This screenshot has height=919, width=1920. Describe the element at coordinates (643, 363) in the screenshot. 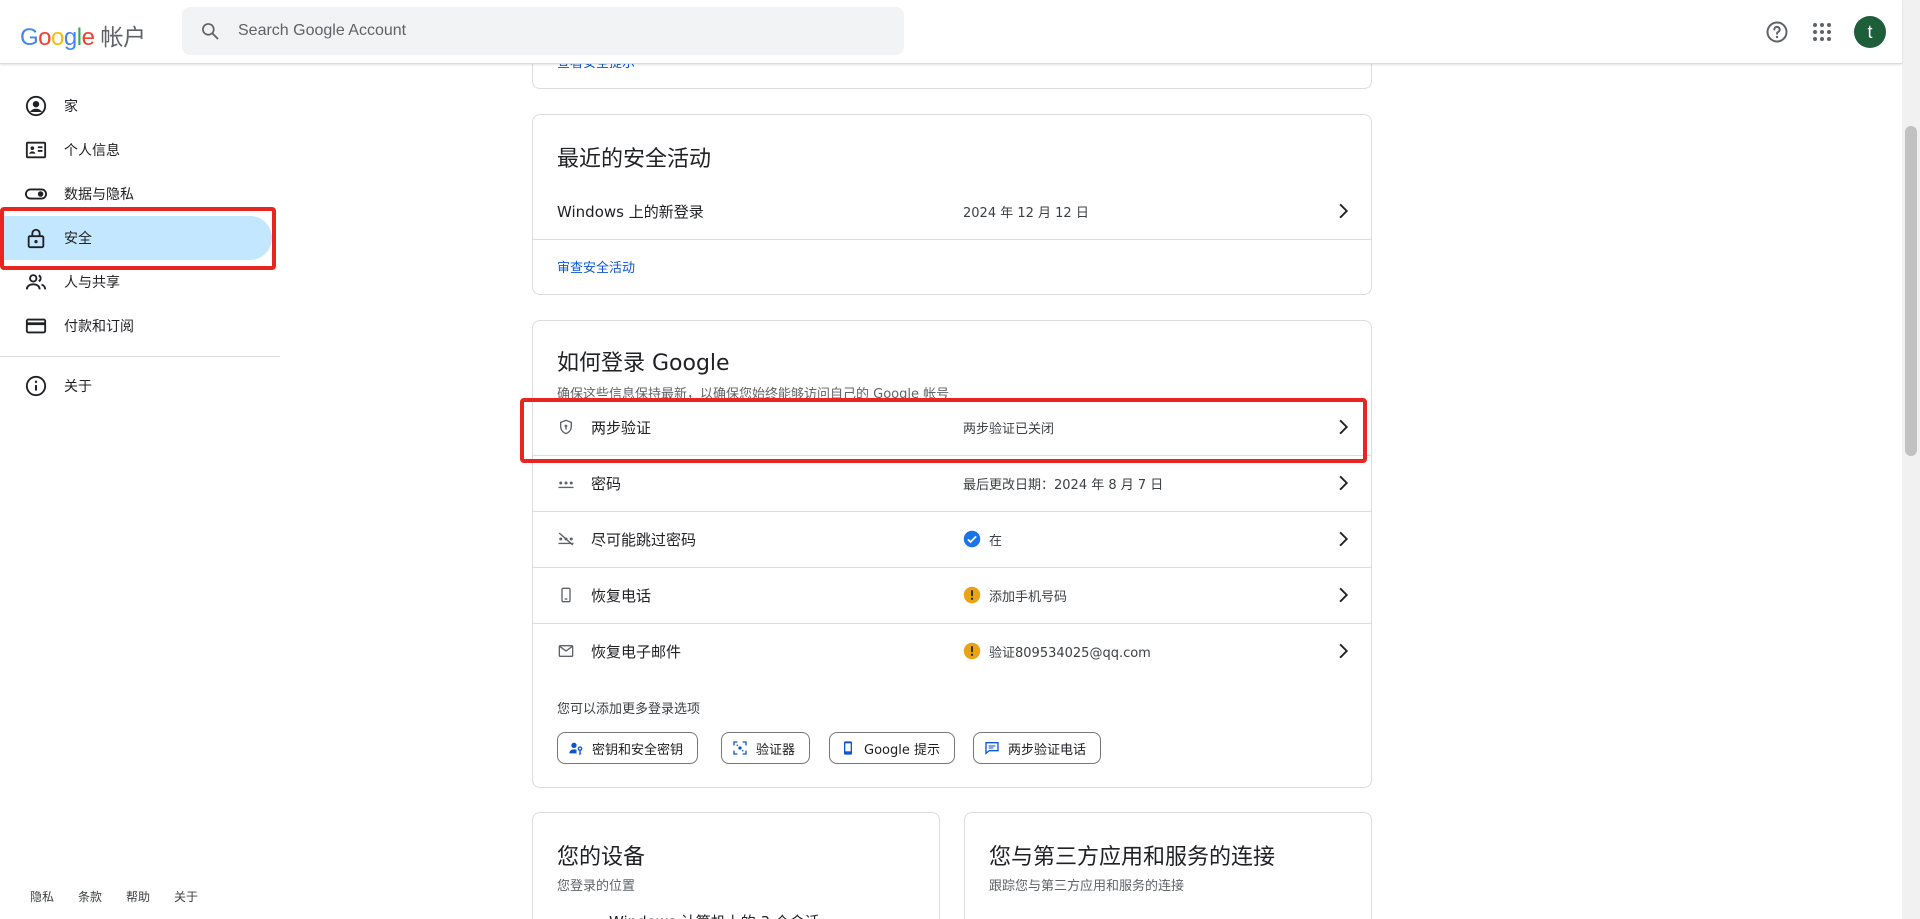

I see `signin-title: 如何登录 Google` at that location.